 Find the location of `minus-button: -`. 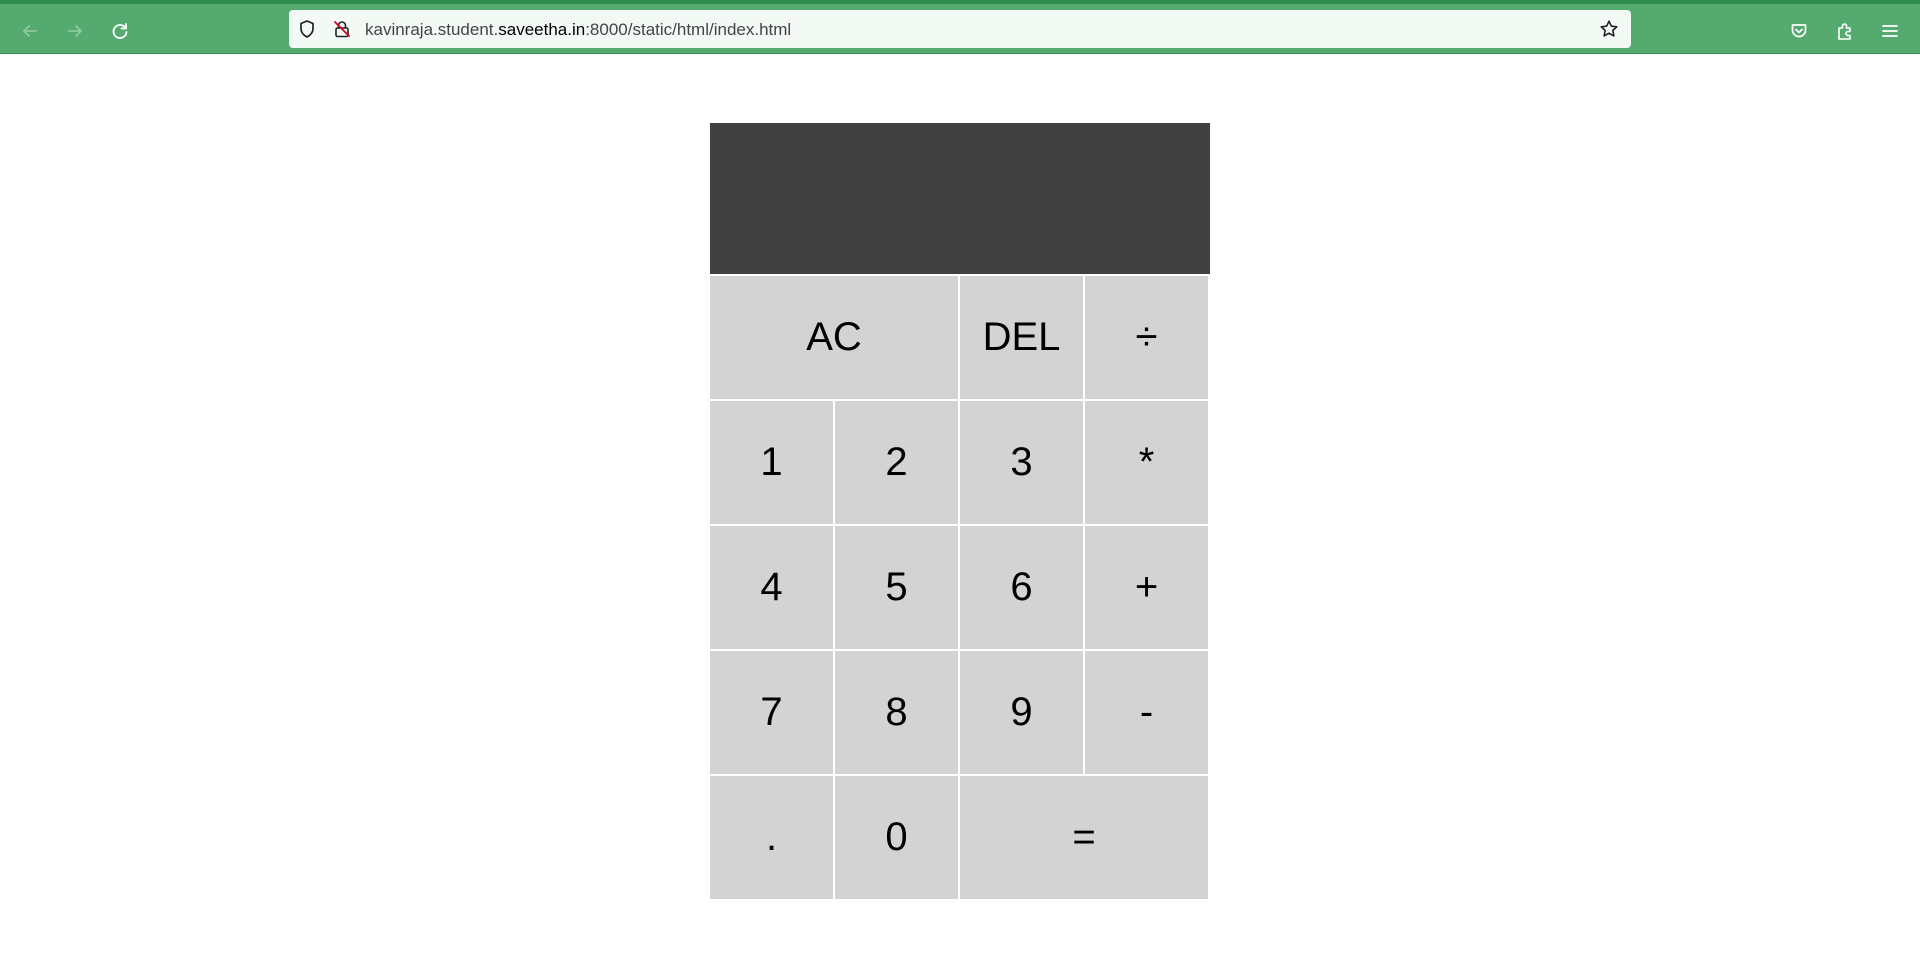

minus-button: - is located at coordinates (1146, 712).